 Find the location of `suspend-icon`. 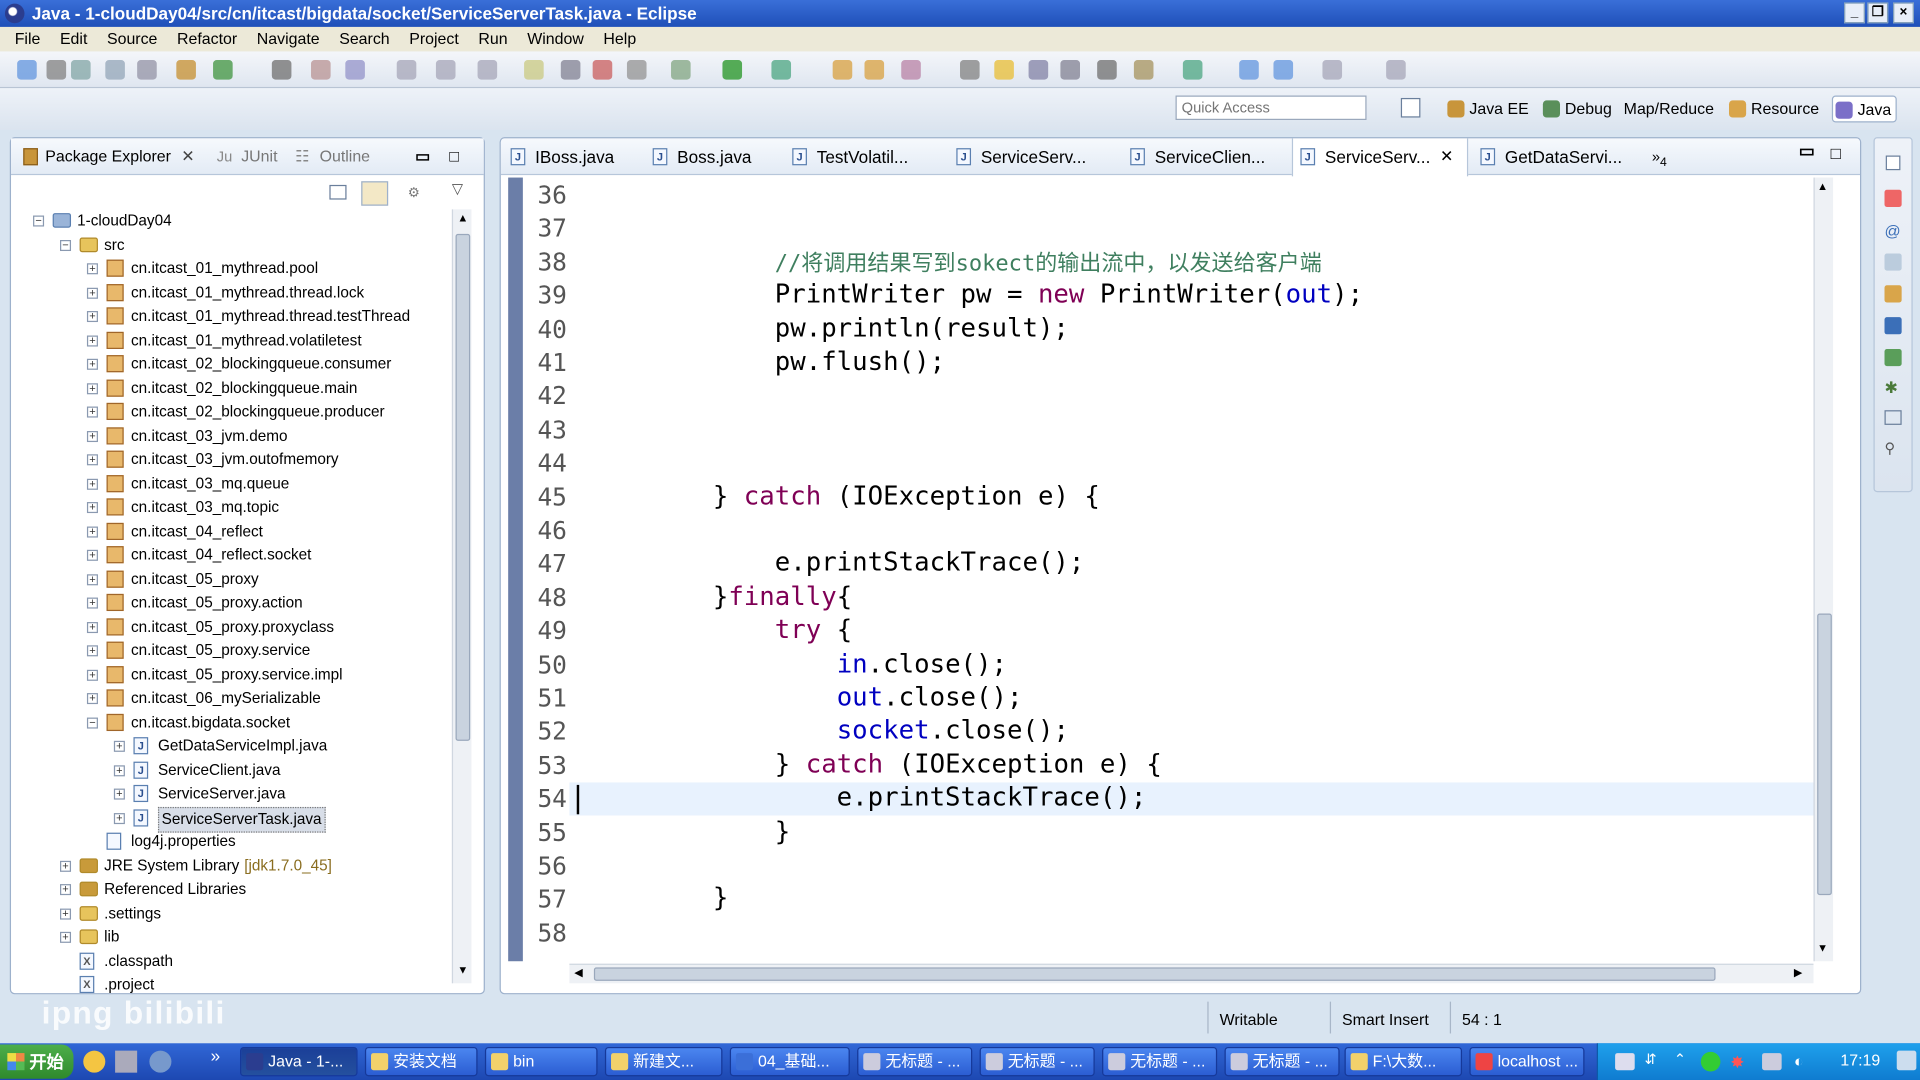

suspend-icon is located at coordinates (570, 70).